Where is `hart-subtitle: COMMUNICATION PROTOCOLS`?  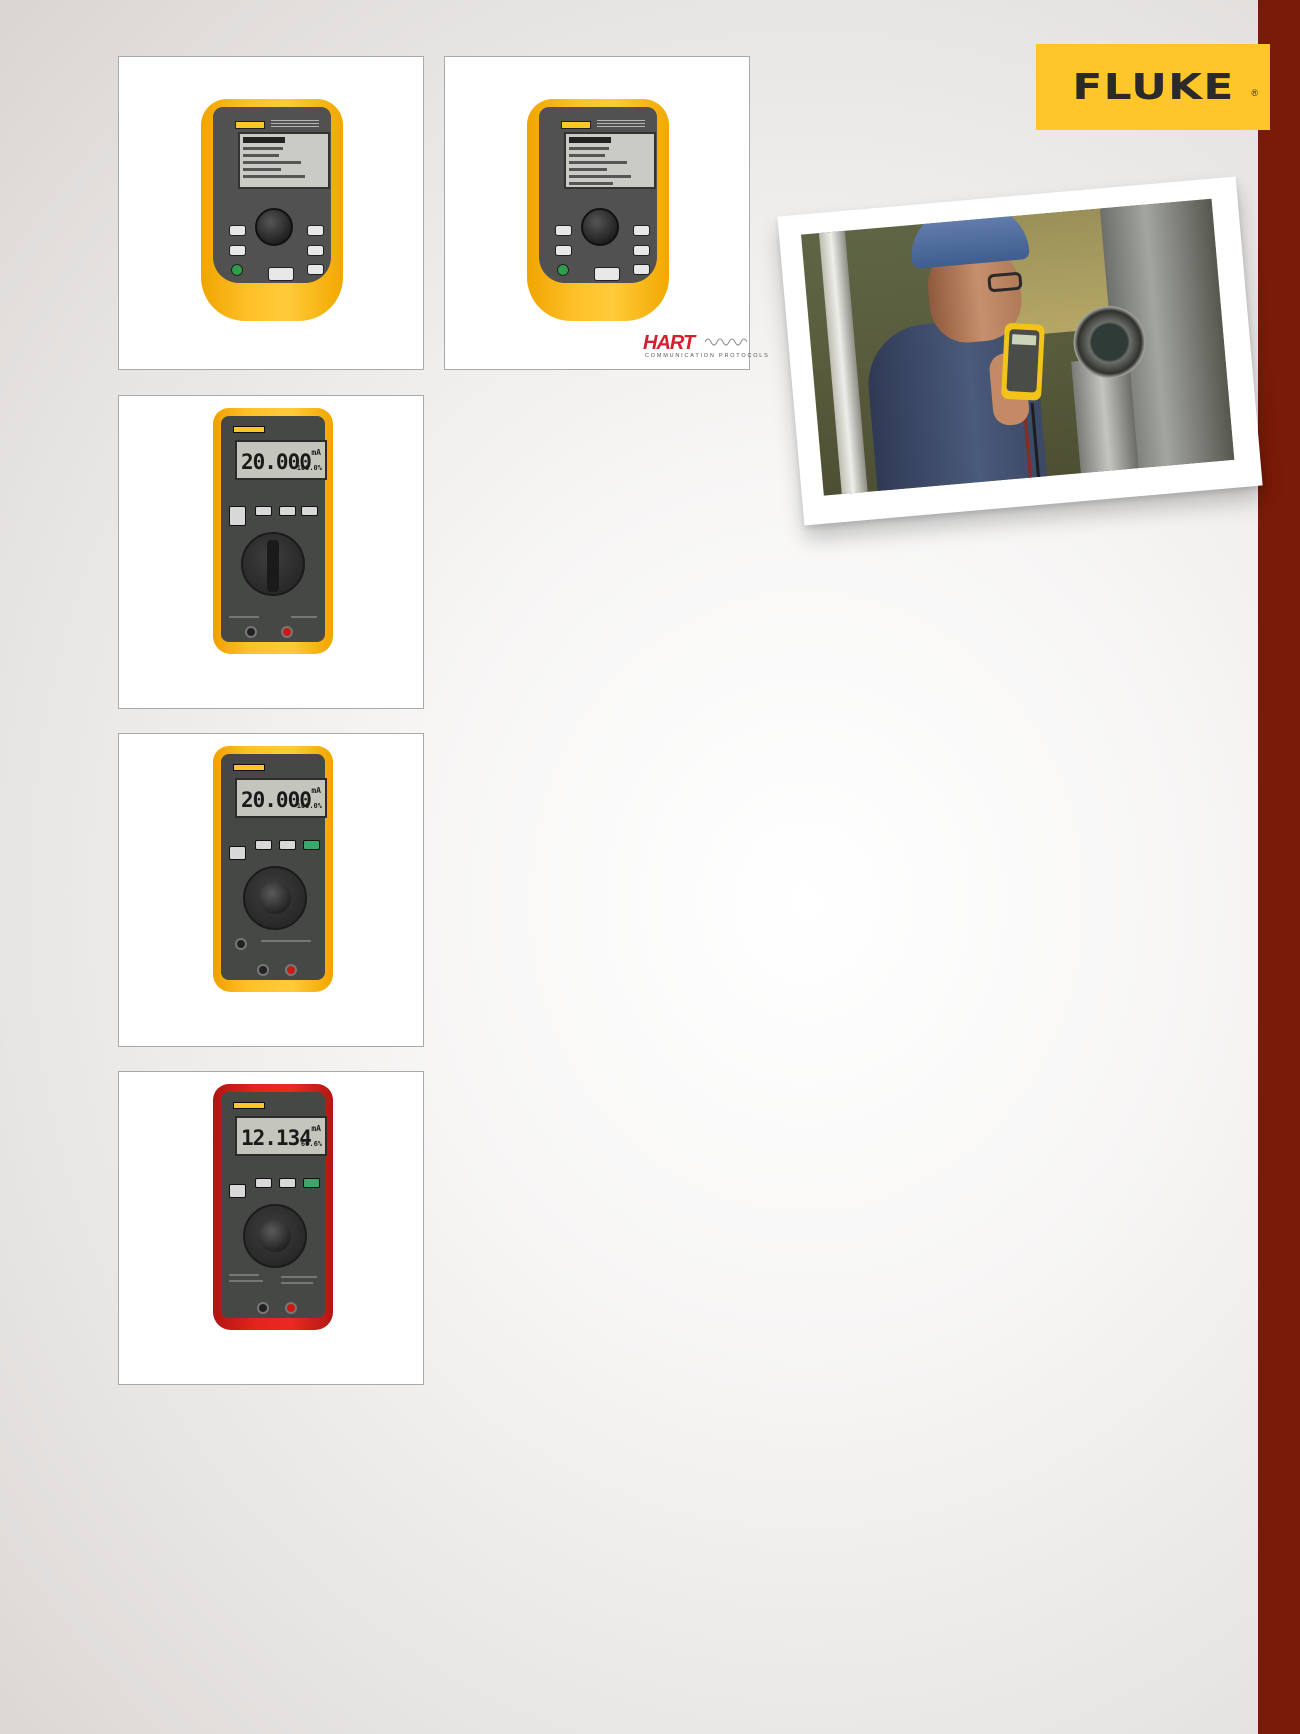
hart-subtitle: COMMUNICATION PROTOCOLS is located at coordinates (707, 356).